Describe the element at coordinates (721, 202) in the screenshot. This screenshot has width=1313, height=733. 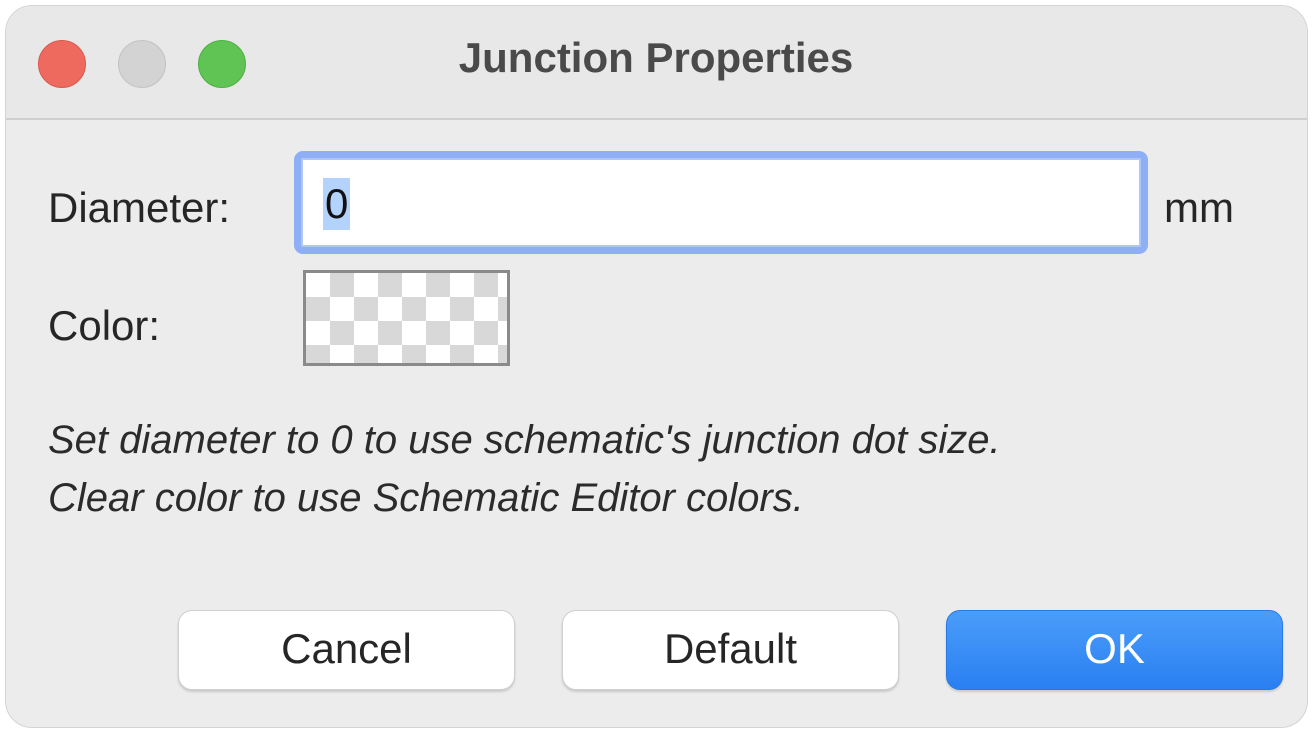
I see `diameter-input: 0` at that location.